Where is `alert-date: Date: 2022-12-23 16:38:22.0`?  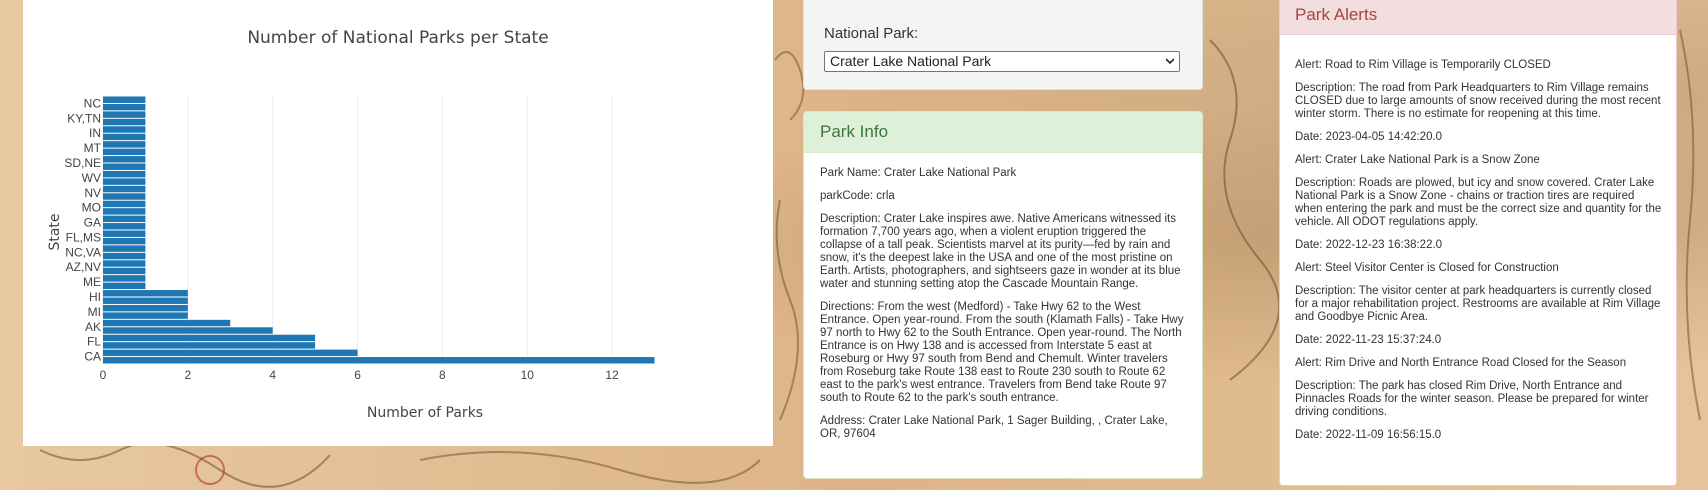
alert-date: Date: 2022-12-23 16:38:22.0 is located at coordinates (1369, 245).